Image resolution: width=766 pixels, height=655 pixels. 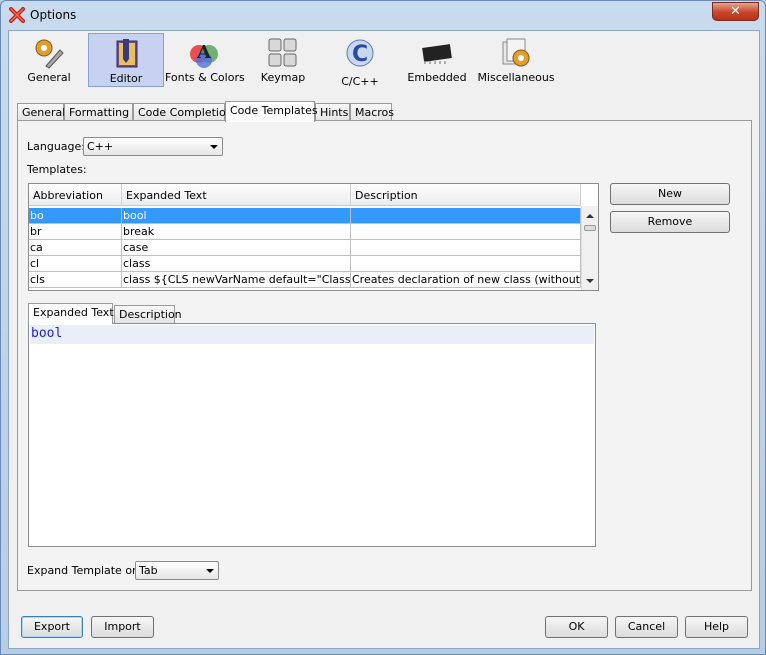 What do you see at coordinates (127, 53) in the screenshot?
I see `pen-notebook-icon` at bounding box center [127, 53].